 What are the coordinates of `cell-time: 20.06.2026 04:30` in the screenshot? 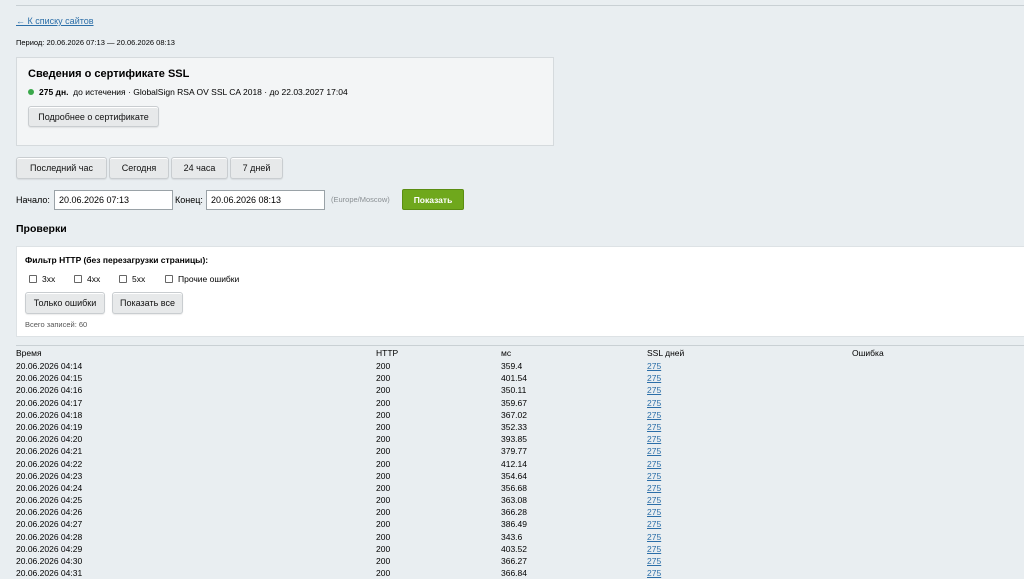 It's located at (49, 561).